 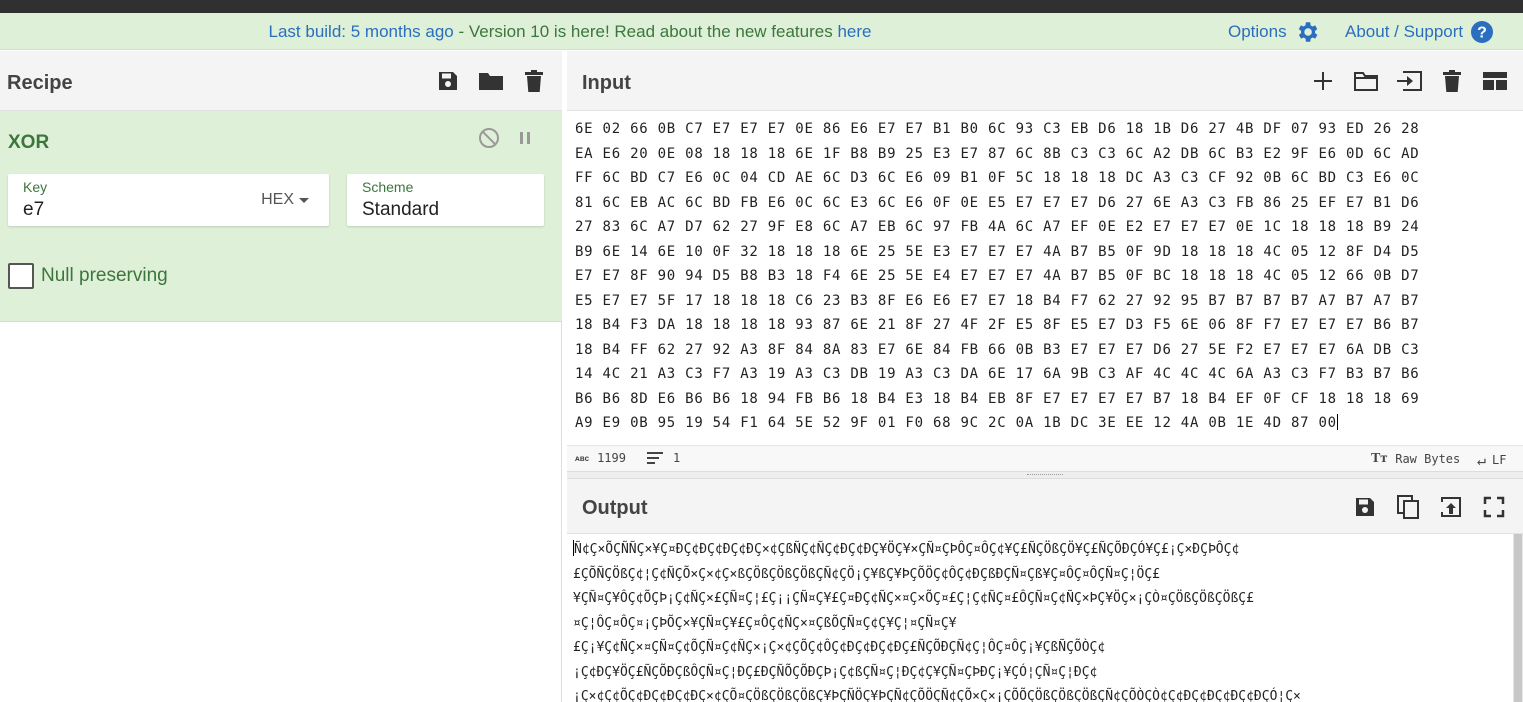 What do you see at coordinates (761, 6) in the screenshot?
I see `top-bar` at bounding box center [761, 6].